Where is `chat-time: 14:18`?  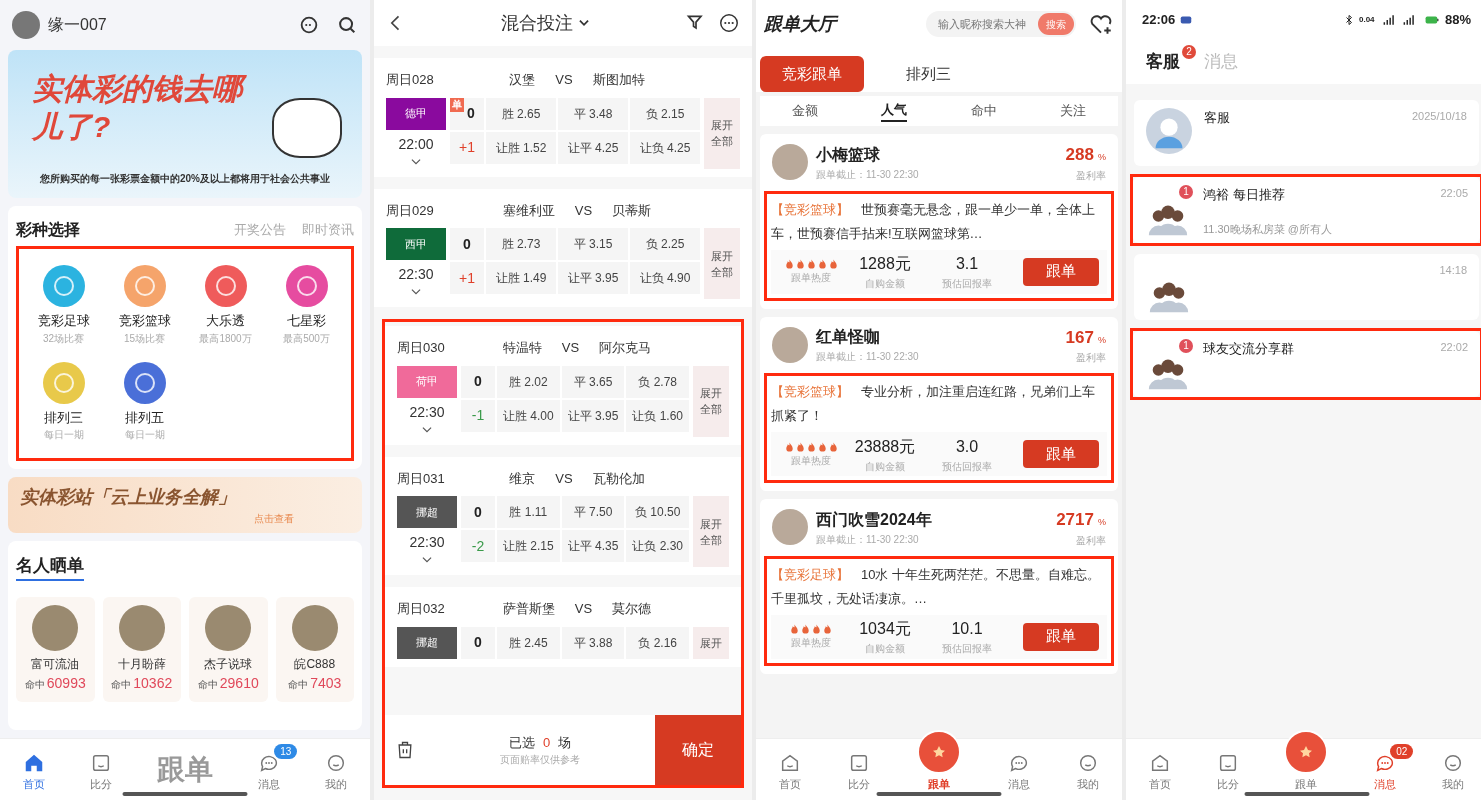 chat-time: 14:18 is located at coordinates (1453, 270).